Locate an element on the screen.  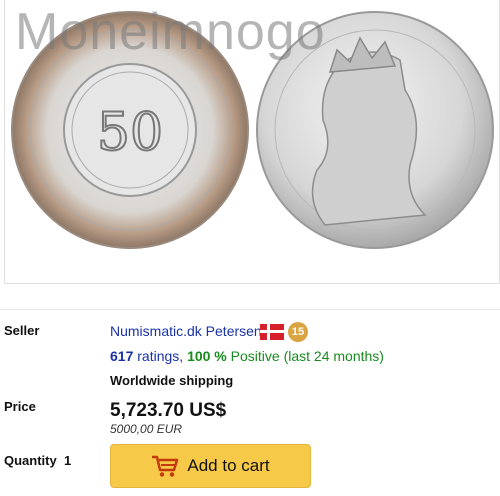
quantity-label: Quantity is located at coordinates (30, 460).